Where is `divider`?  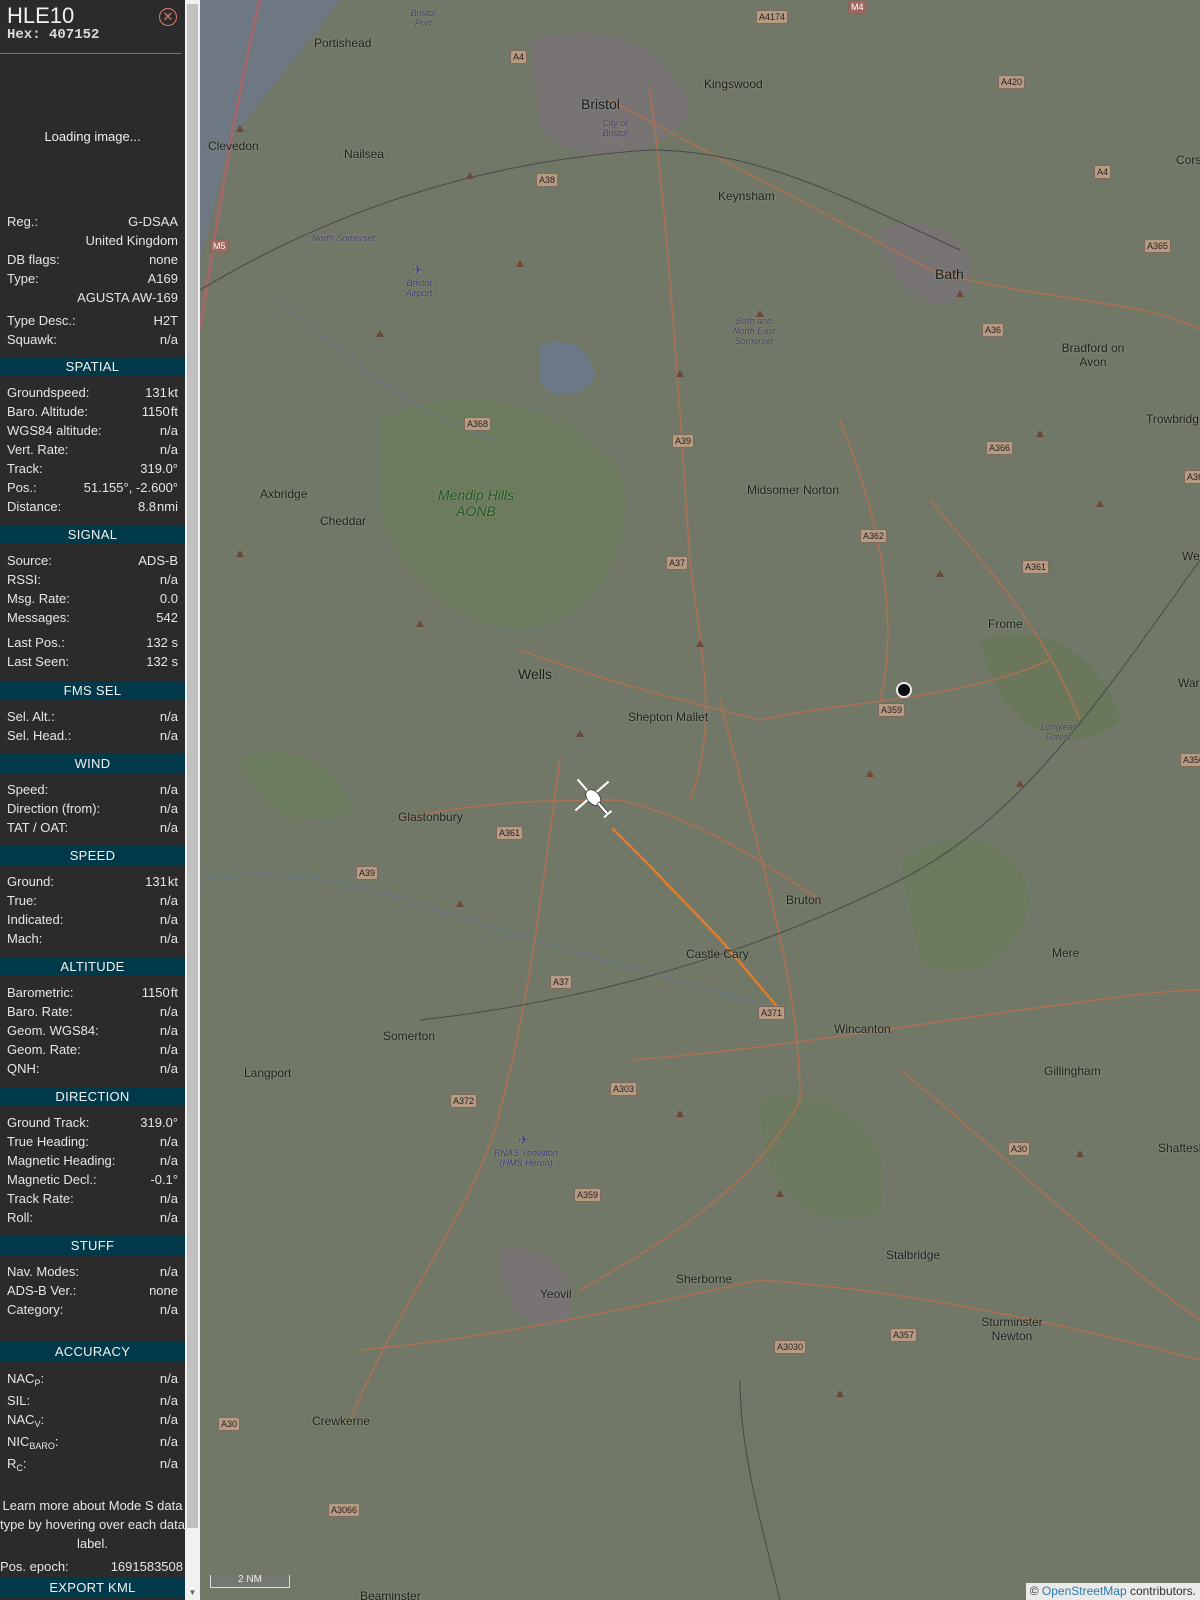
divider is located at coordinates (90, 53).